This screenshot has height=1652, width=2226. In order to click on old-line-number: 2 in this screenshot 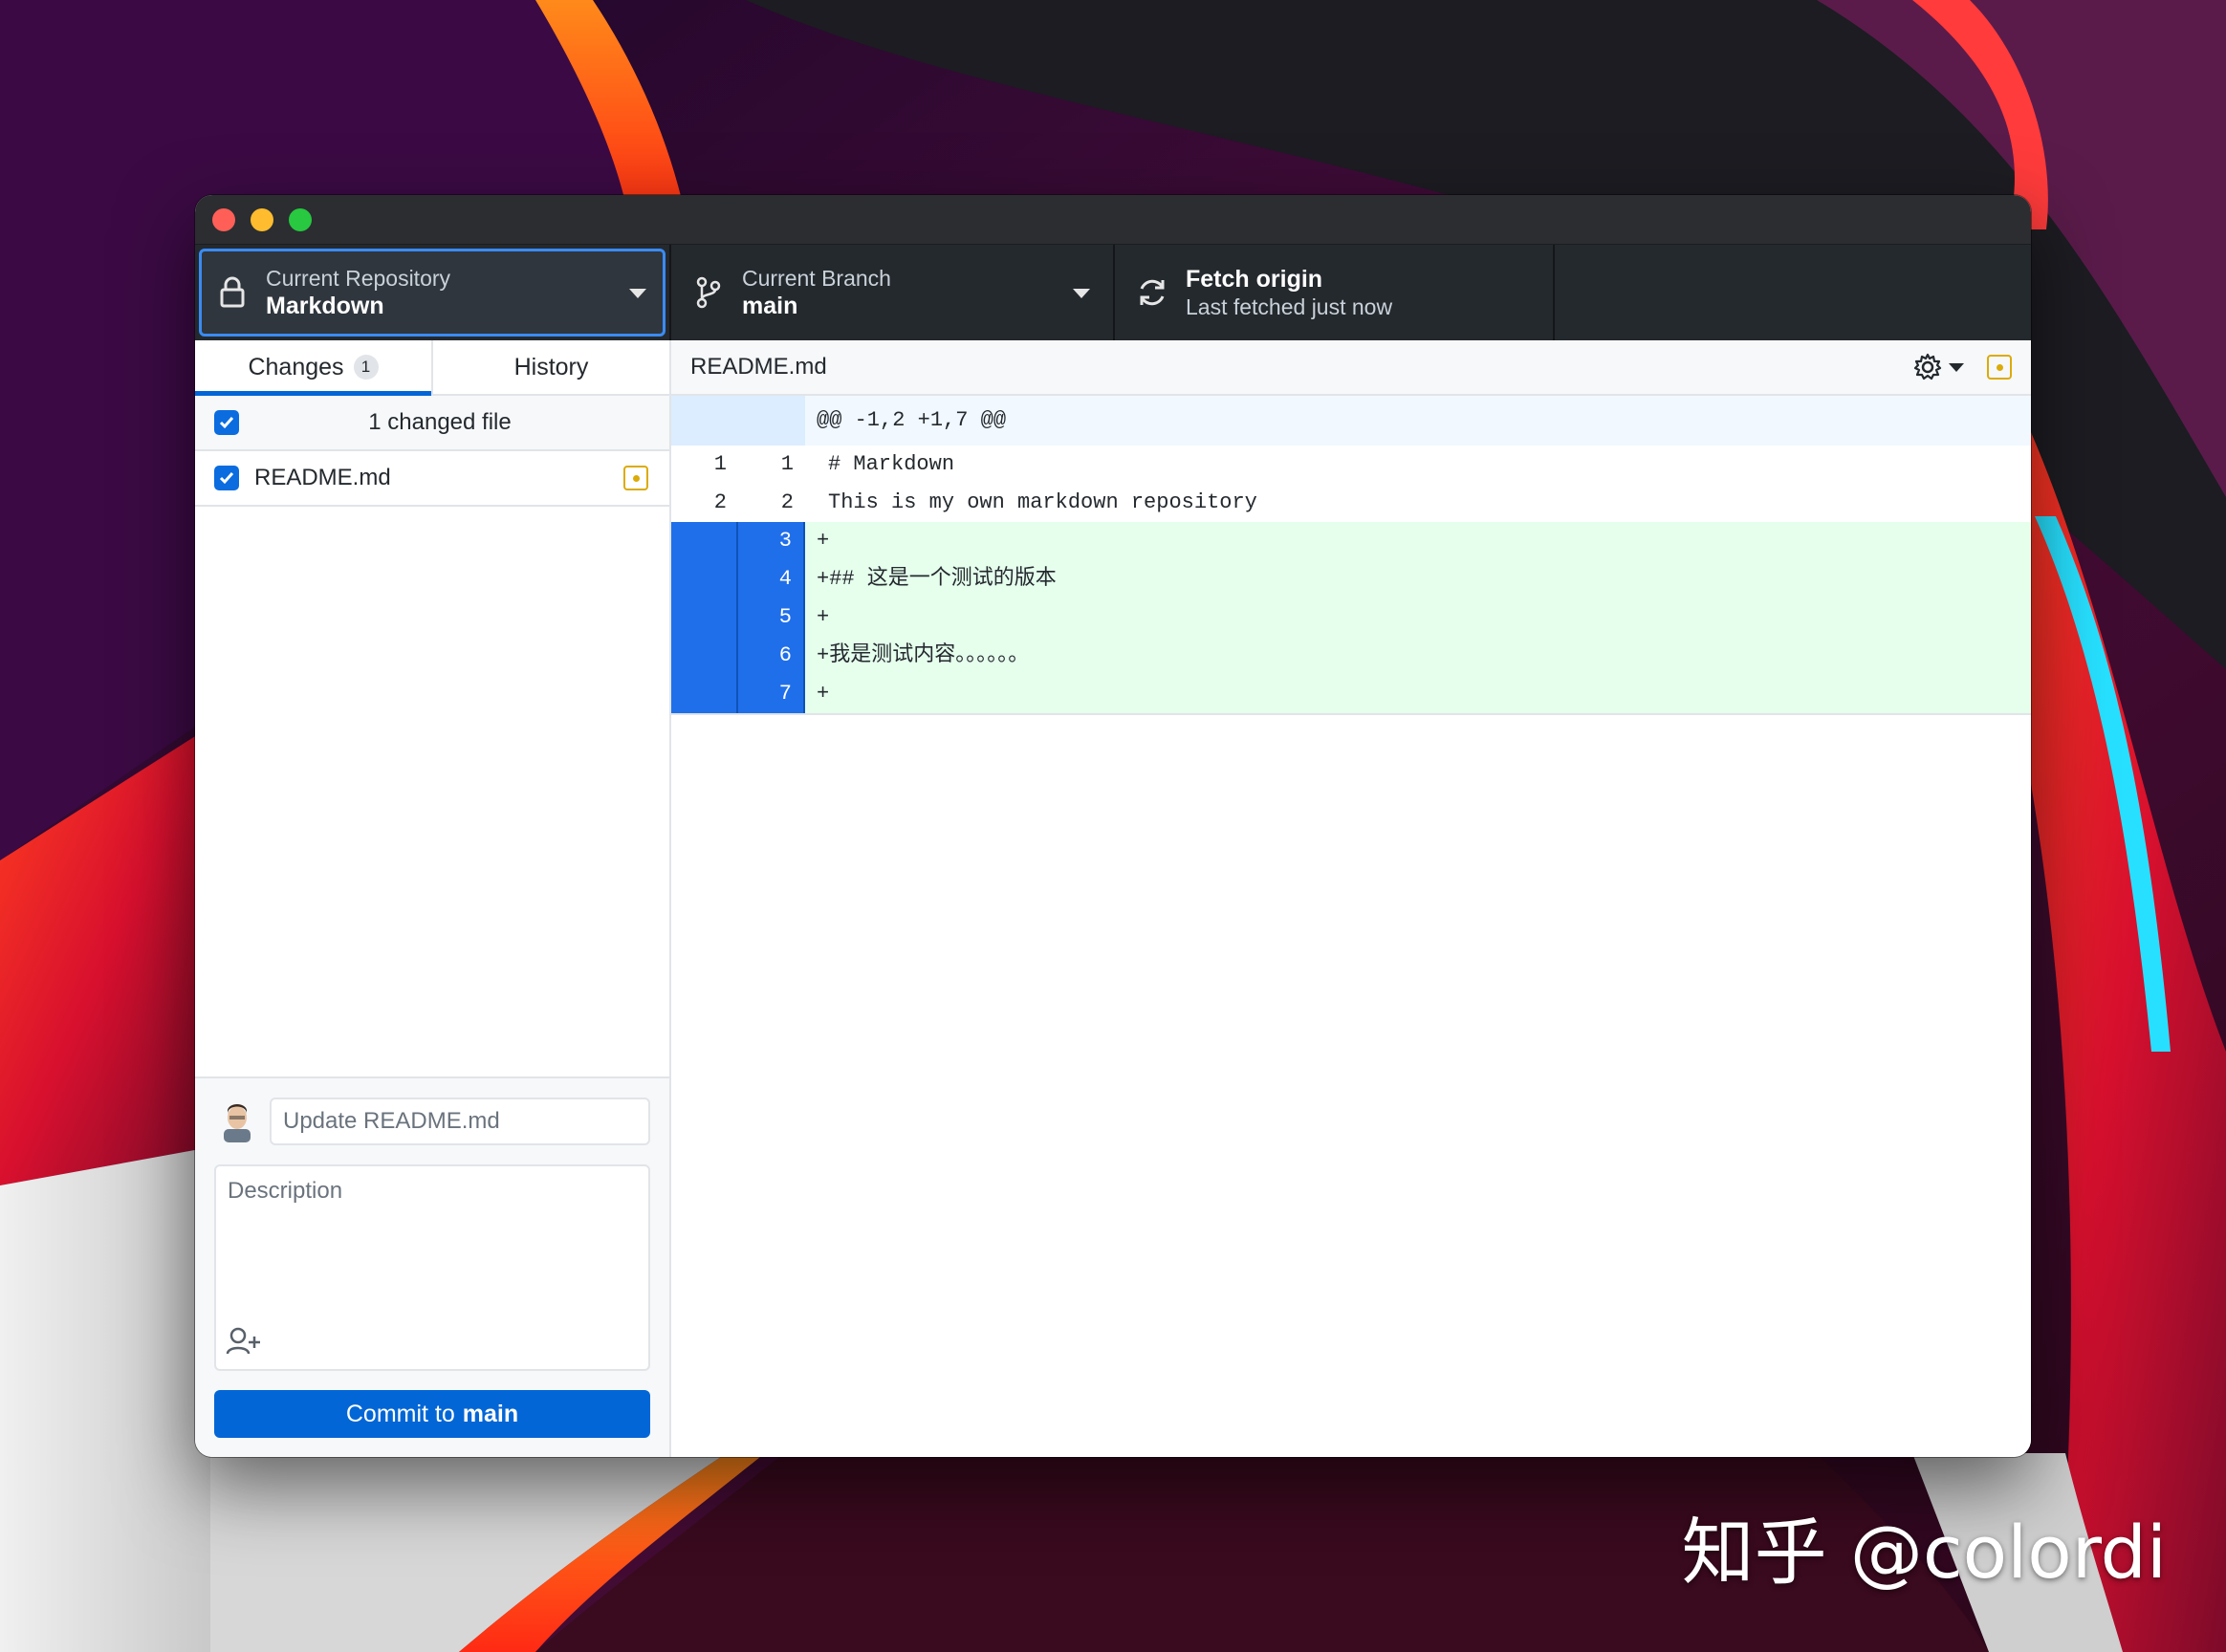, I will do `click(720, 502)`.